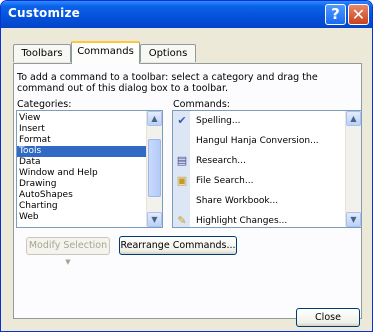  Describe the element at coordinates (83, 129) in the screenshot. I see `category-item: Insert` at that location.